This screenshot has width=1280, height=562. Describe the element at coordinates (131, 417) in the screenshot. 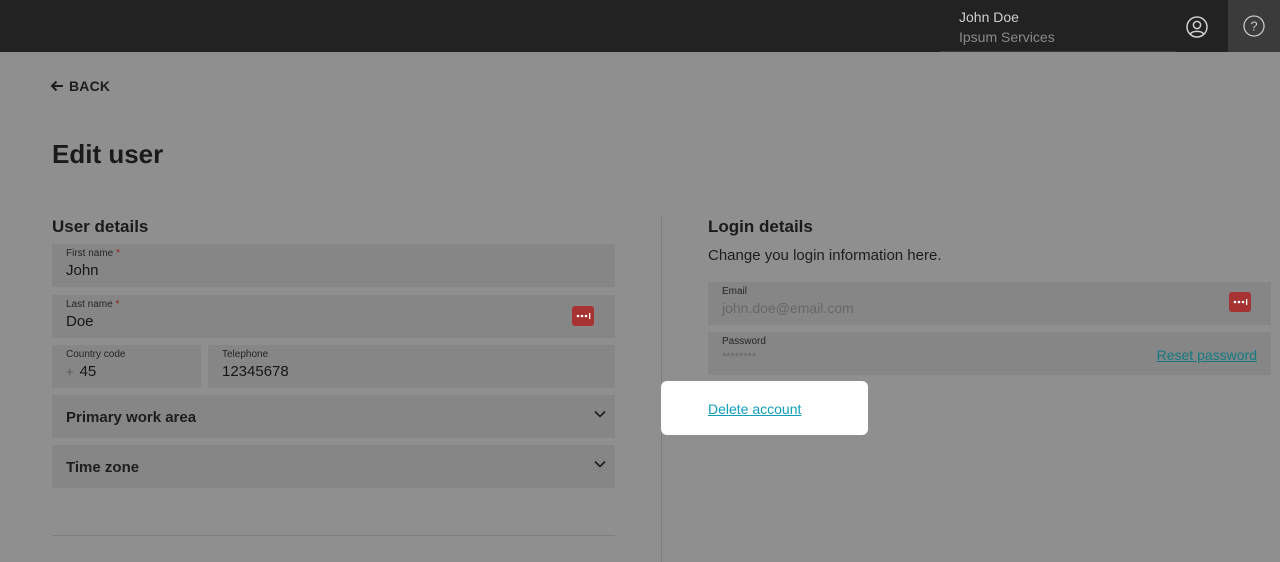

I see `primary-work-area-label: Primary work area` at that location.